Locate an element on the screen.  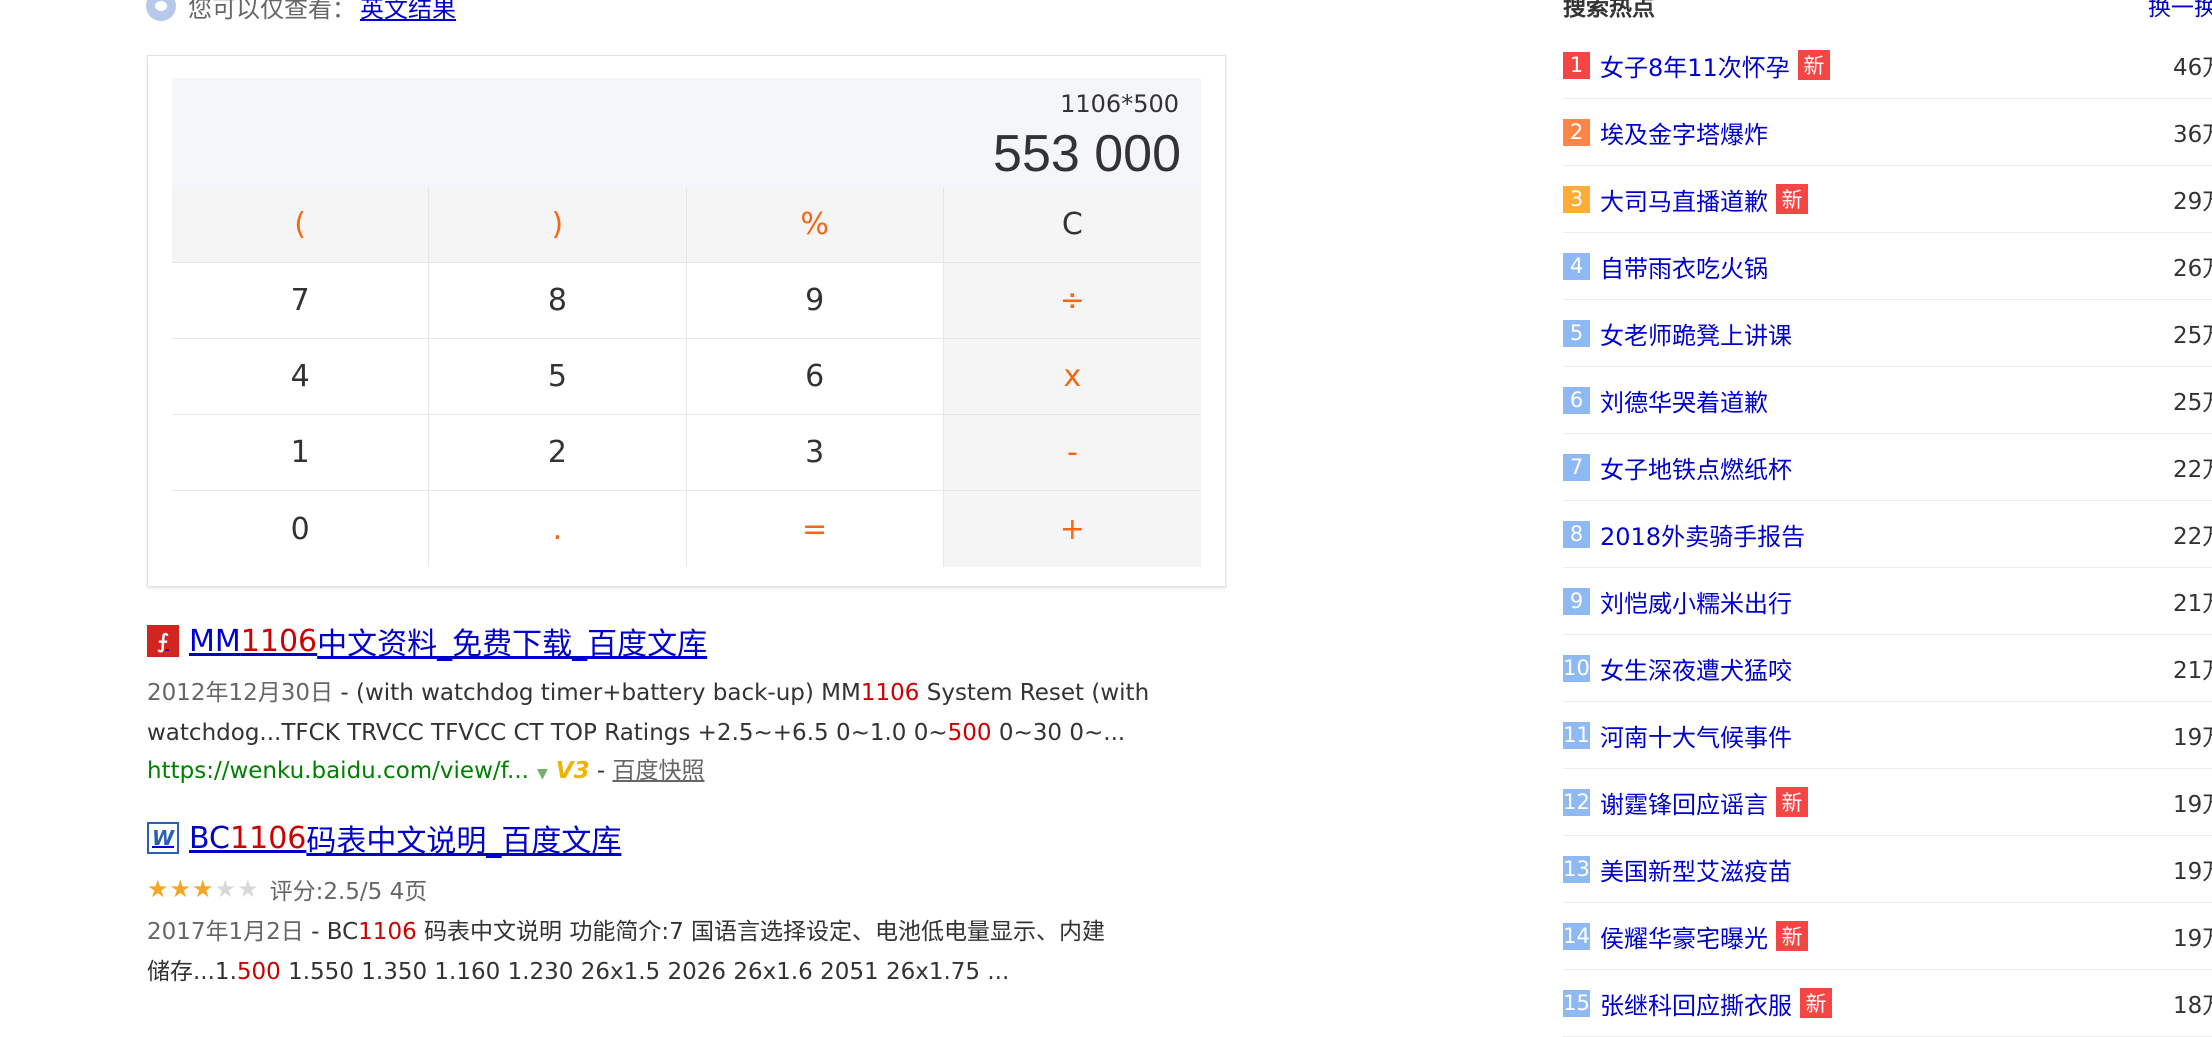
hot-search-item: 15 张继科回应撕衣服新 18万 is located at coordinates (1887, 1003).